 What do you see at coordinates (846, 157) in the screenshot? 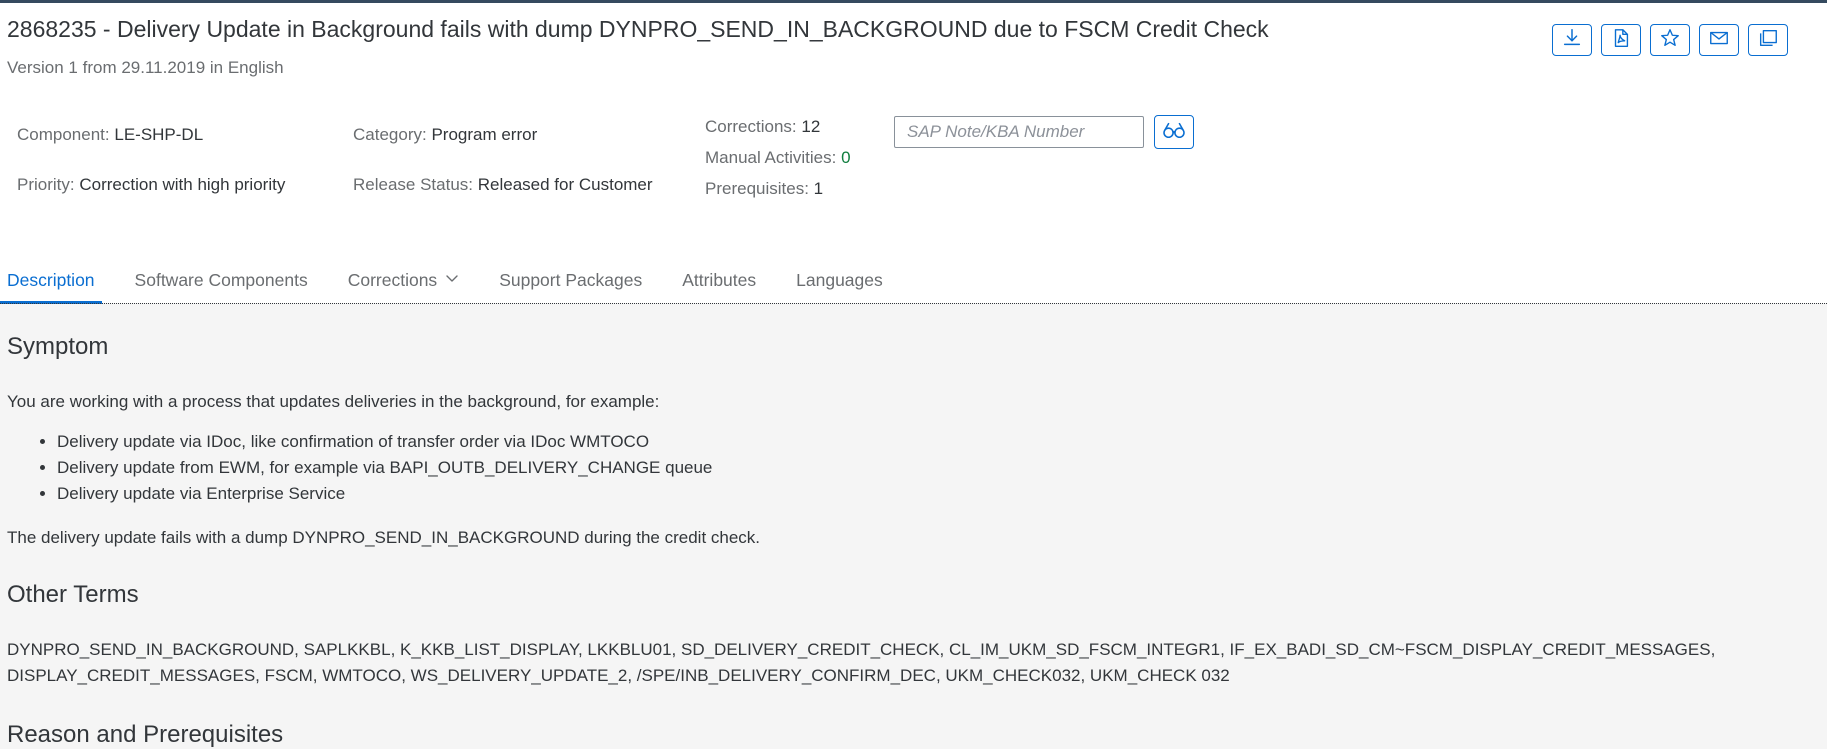
I see `manual-activities-value: 0` at bounding box center [846, 157].